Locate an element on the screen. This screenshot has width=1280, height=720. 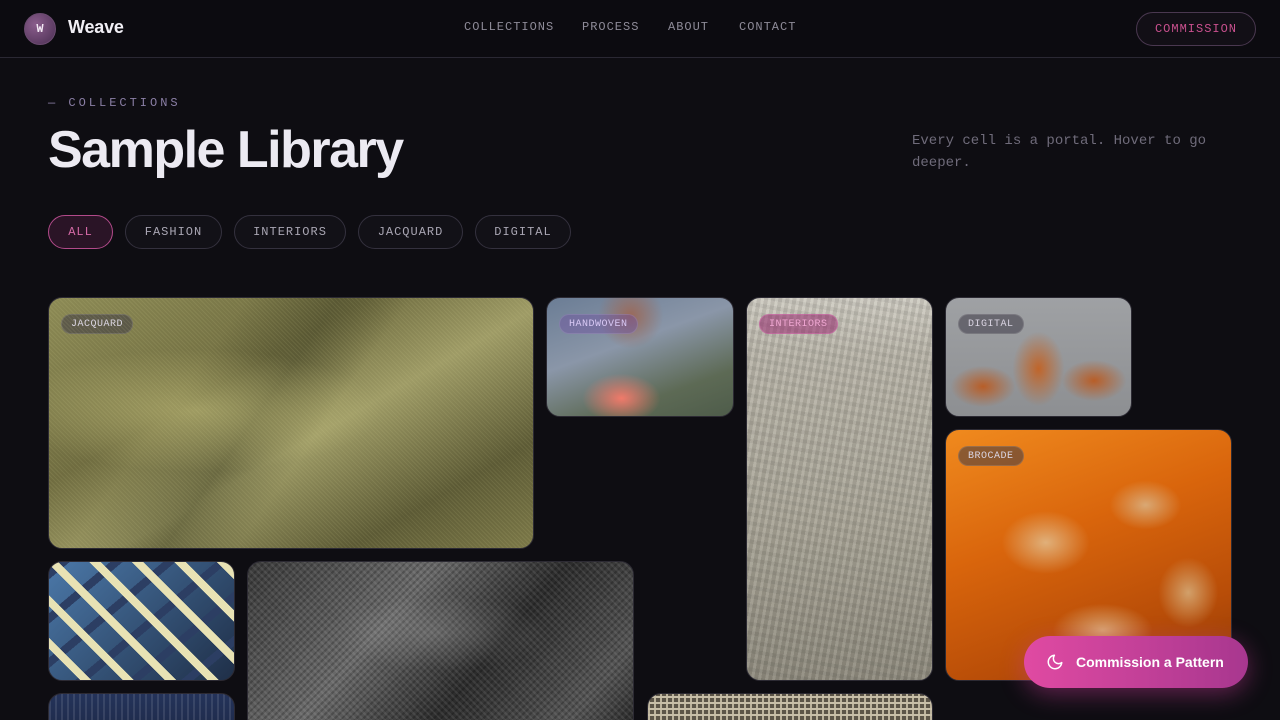
tile-tag: JACQUARD is located at coordinates (97, 324).